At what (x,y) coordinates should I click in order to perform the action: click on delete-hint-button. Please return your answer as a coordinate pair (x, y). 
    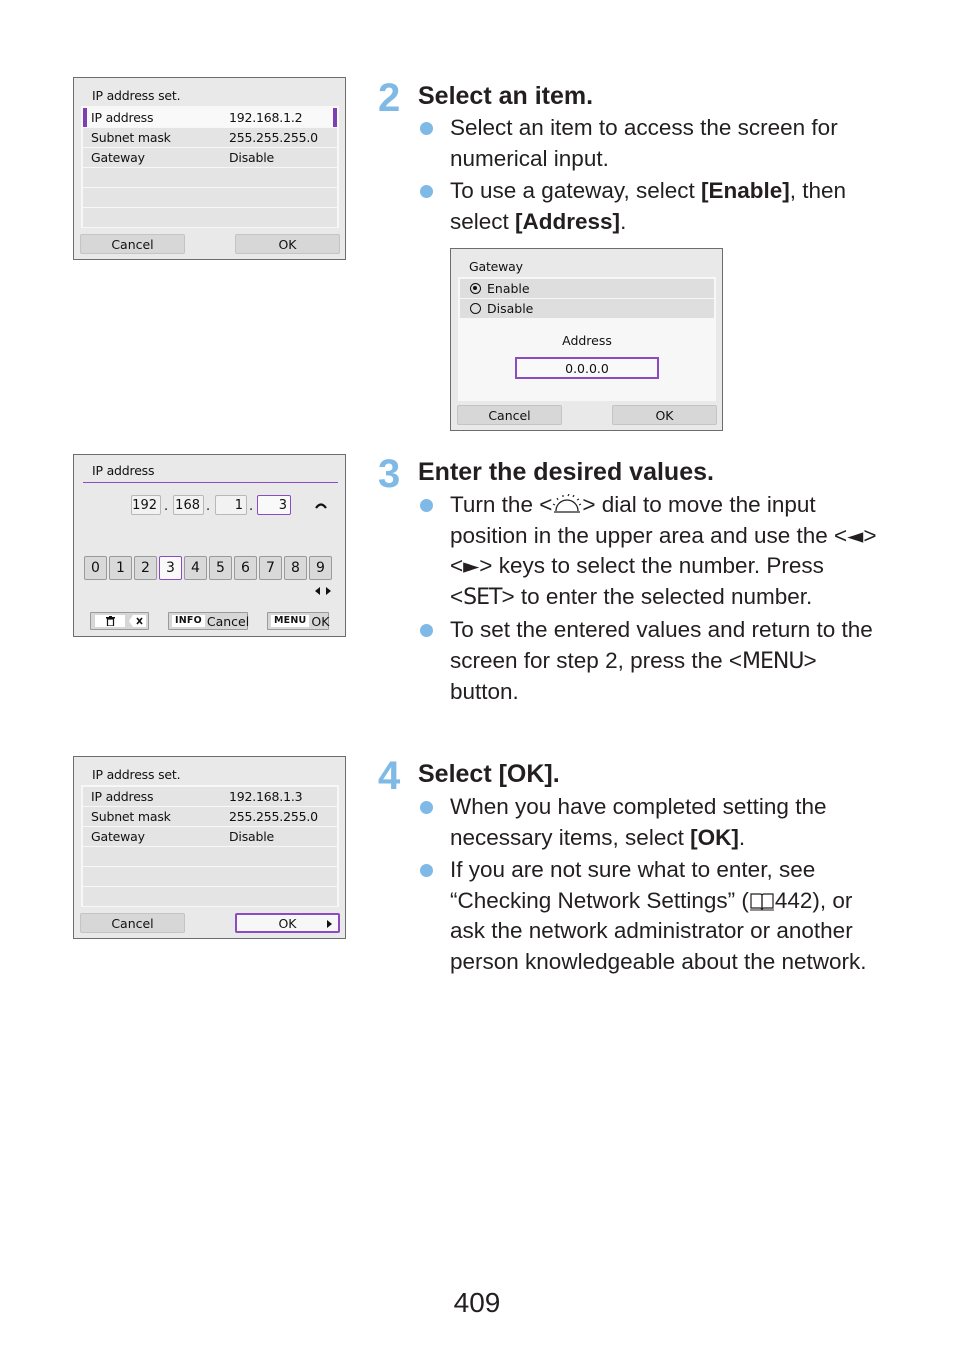
    Looking at the image, I should click on (119, 621).